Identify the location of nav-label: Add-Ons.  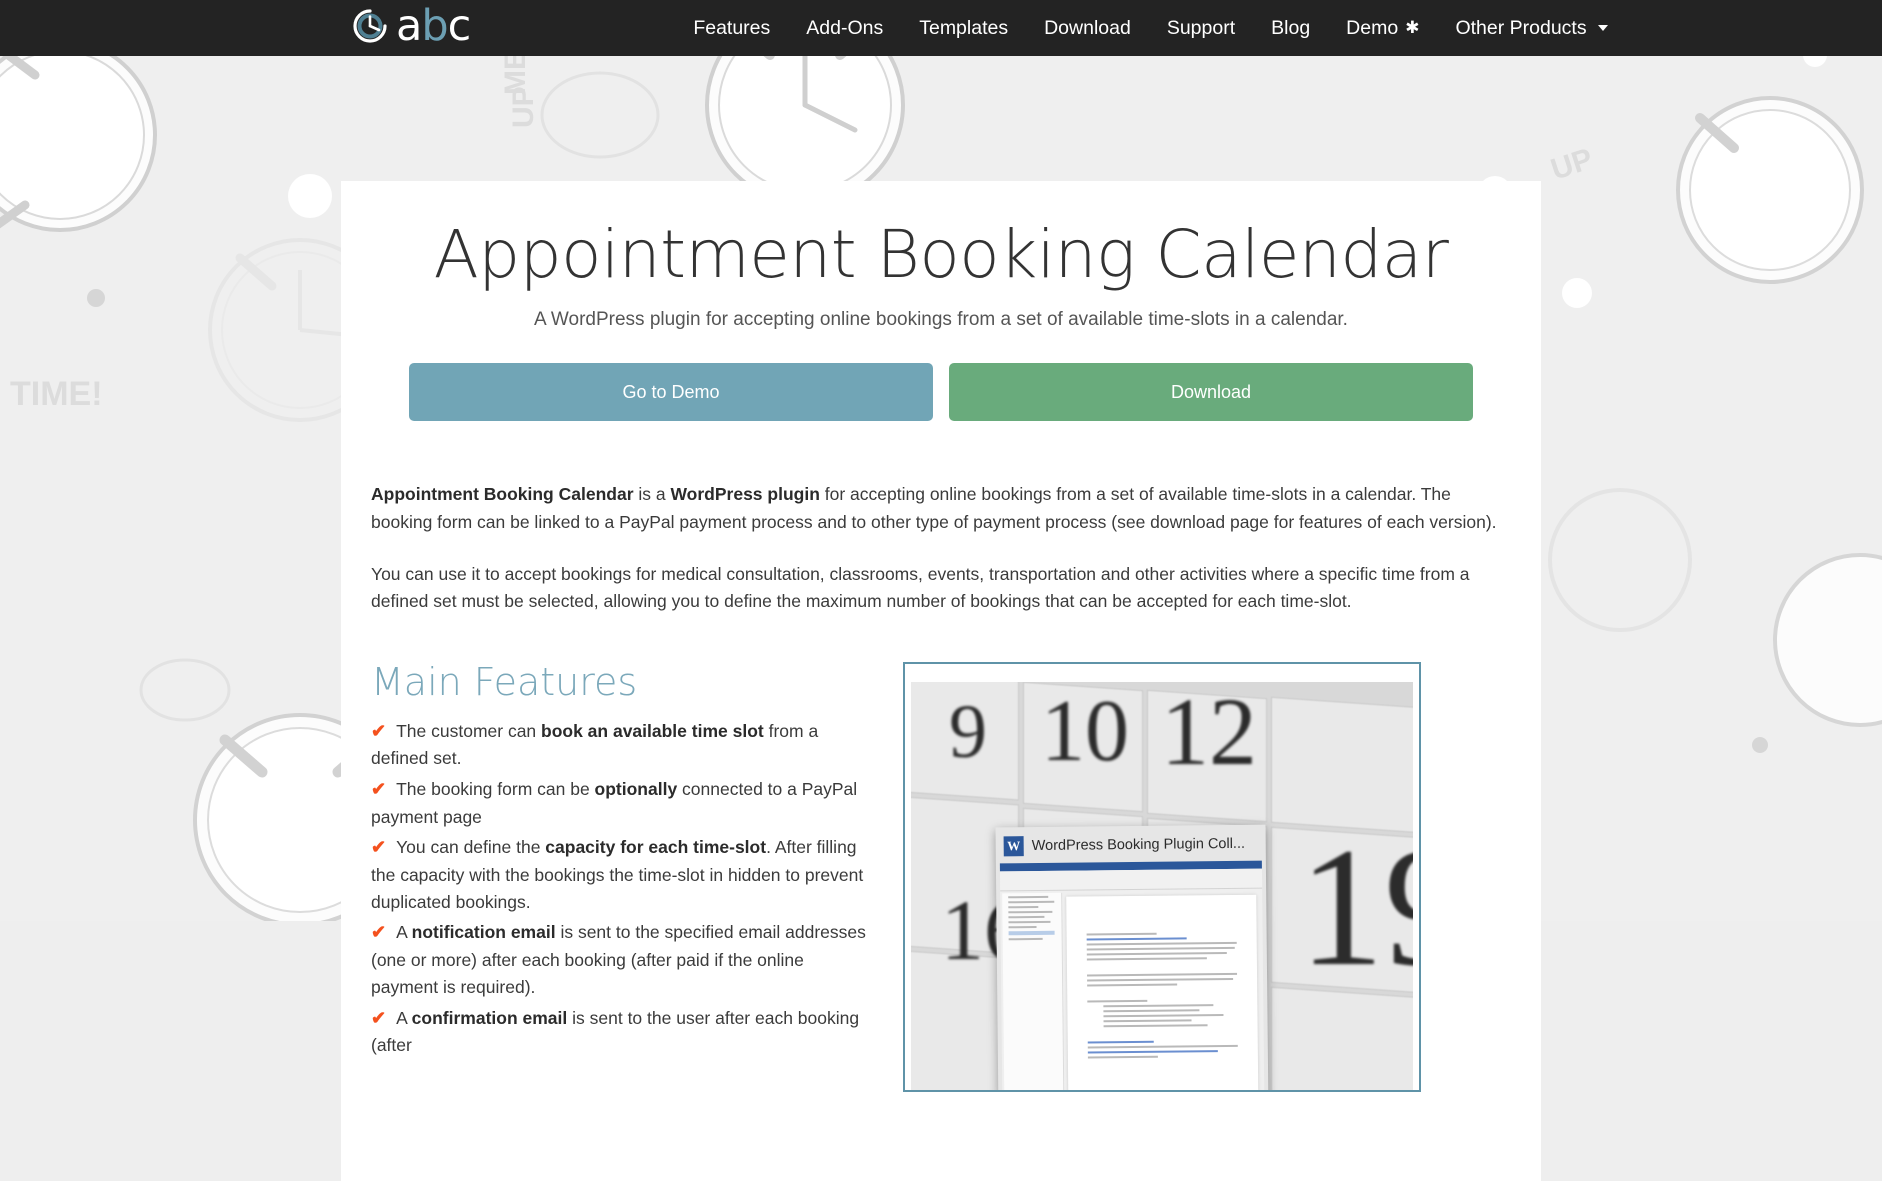
(845, 27).